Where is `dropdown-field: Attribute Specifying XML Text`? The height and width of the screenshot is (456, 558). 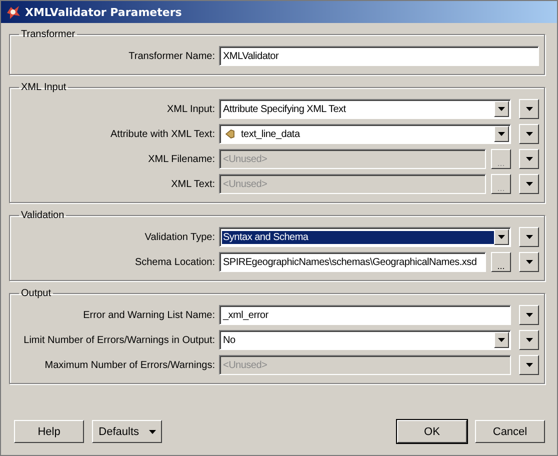 dropdown-field: Attribute Specifying XML Text is located at coordinates (365, 109).